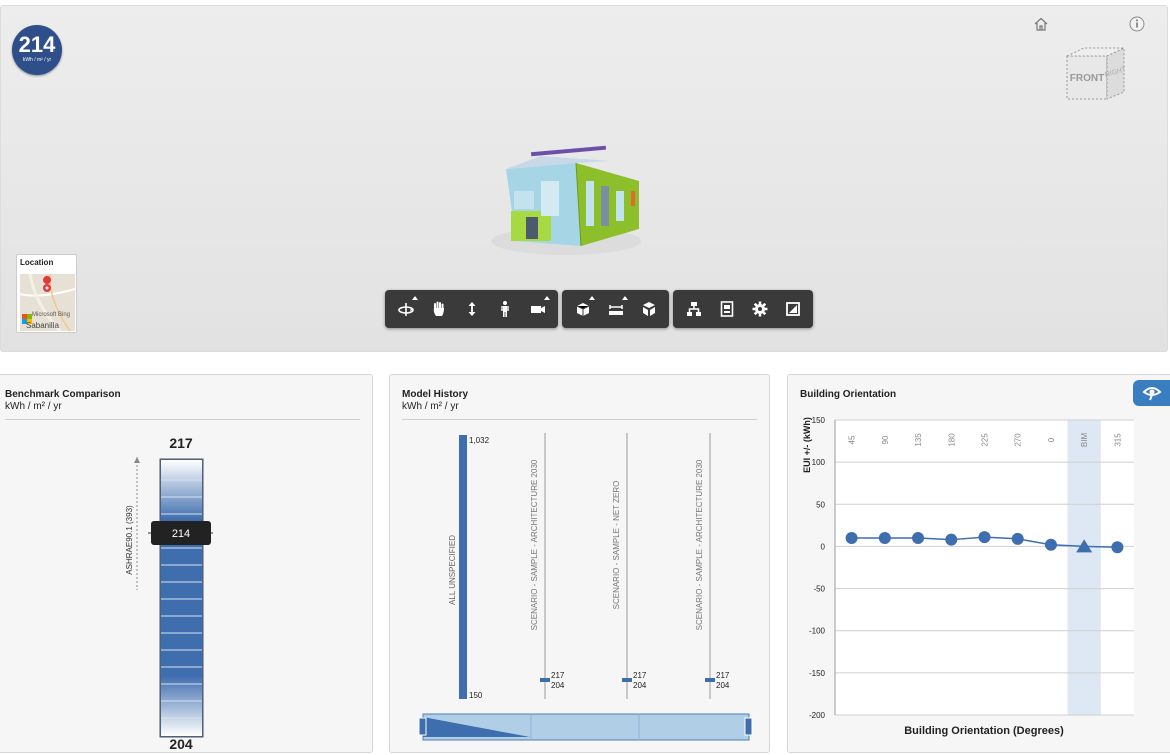 The height and width of the screenshot is (755, 1170). Describe the element at coordinates (51, 315) in the screenshot. I see `map-brand: Microsoft Bing` at that location.